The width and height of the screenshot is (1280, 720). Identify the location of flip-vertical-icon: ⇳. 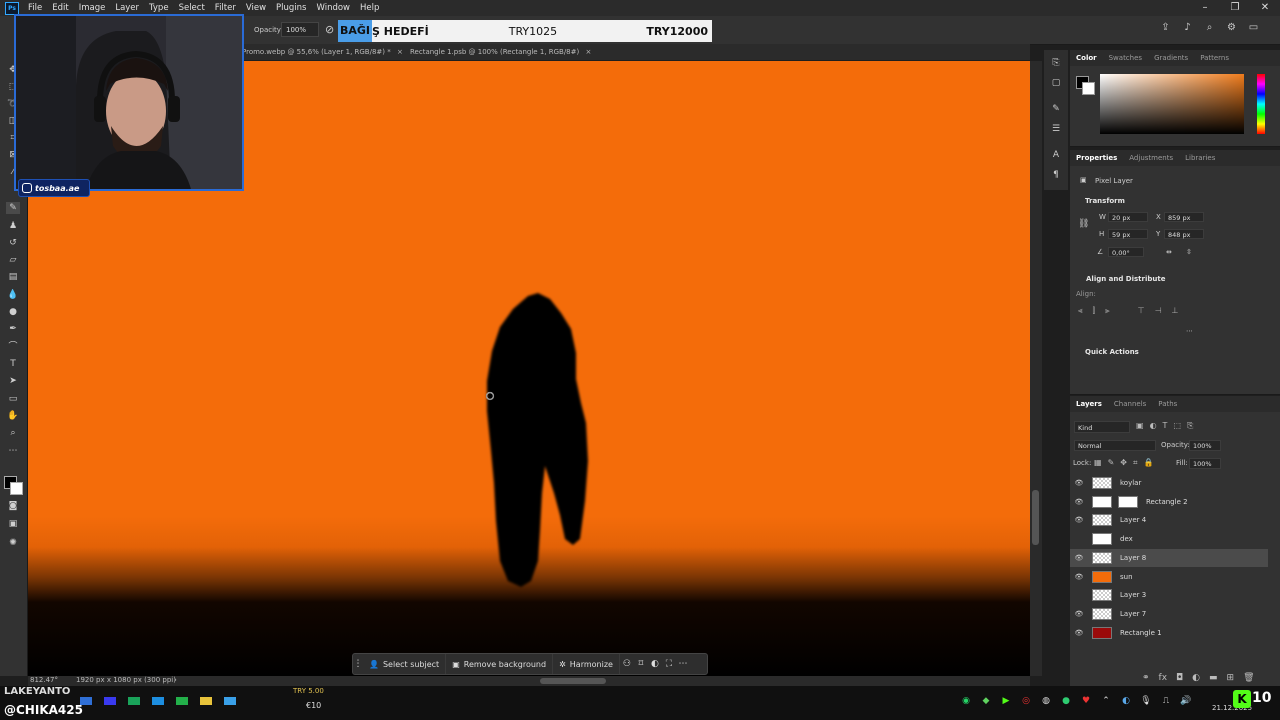
(1189, 252).